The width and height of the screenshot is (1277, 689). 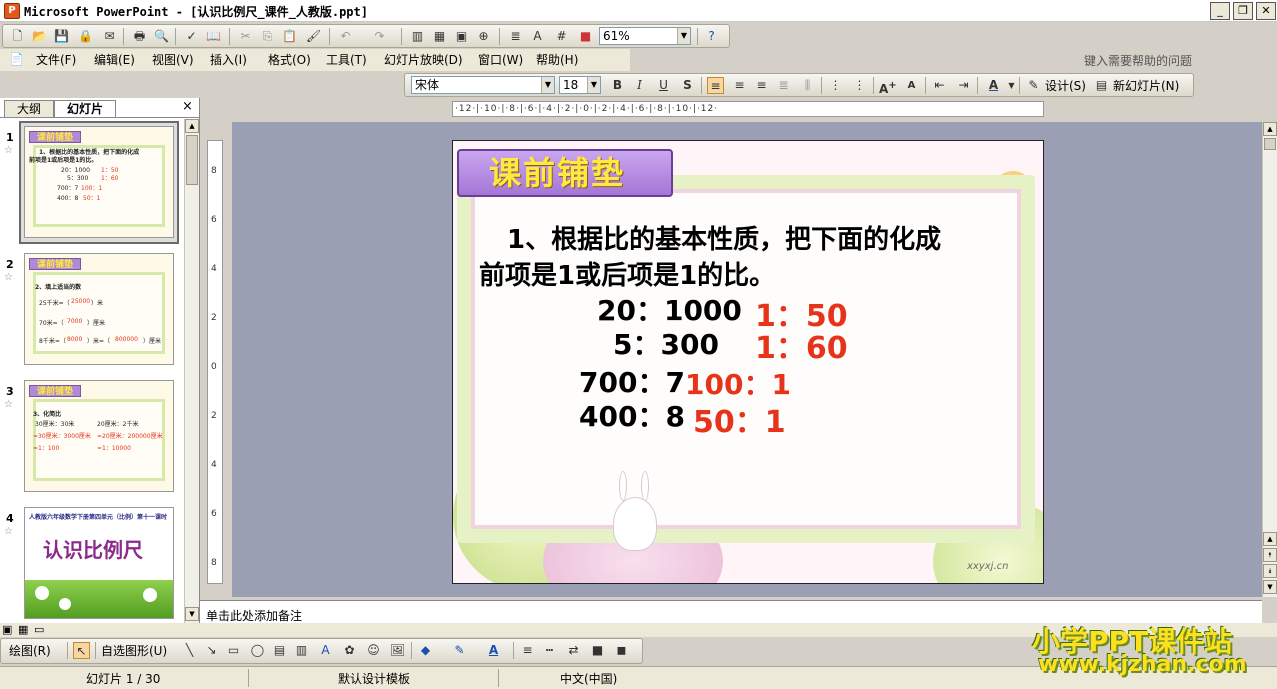 I want to click on autoshapes-button: 自选图形(U), so click(x=134, y=651).